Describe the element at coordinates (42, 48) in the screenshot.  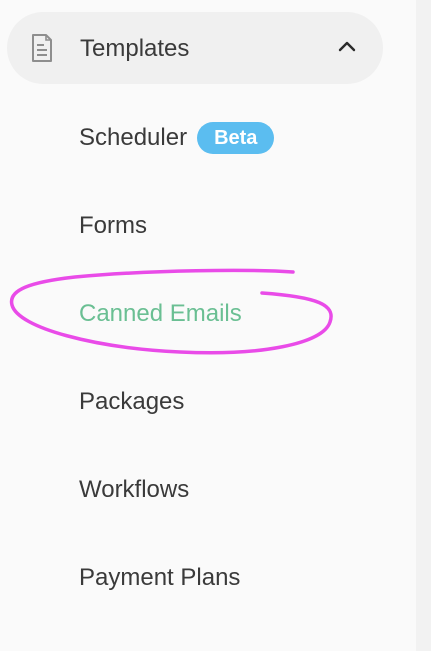
I see `document-icon` at that location.